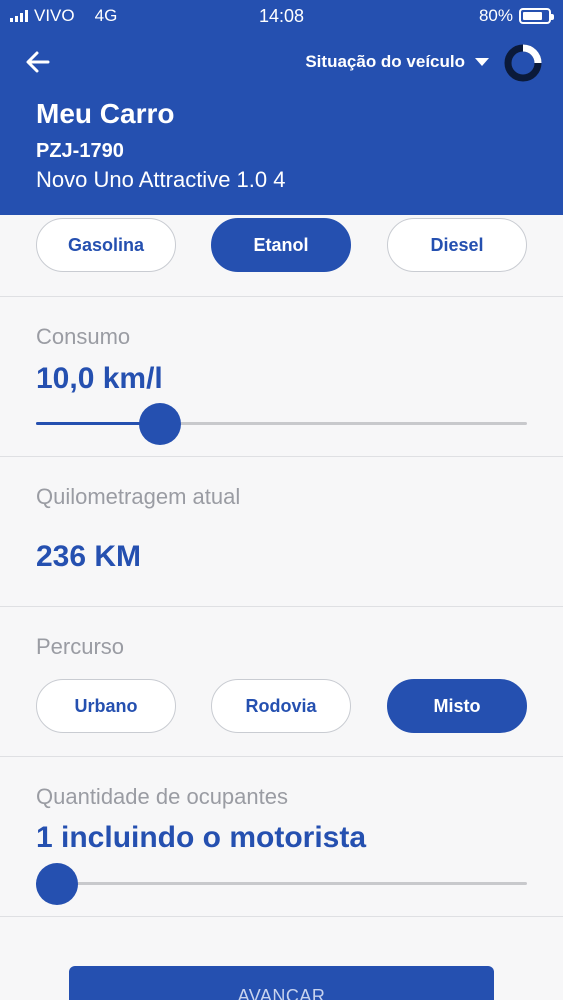  I want to click on consumo-slider, so click(281, 424).